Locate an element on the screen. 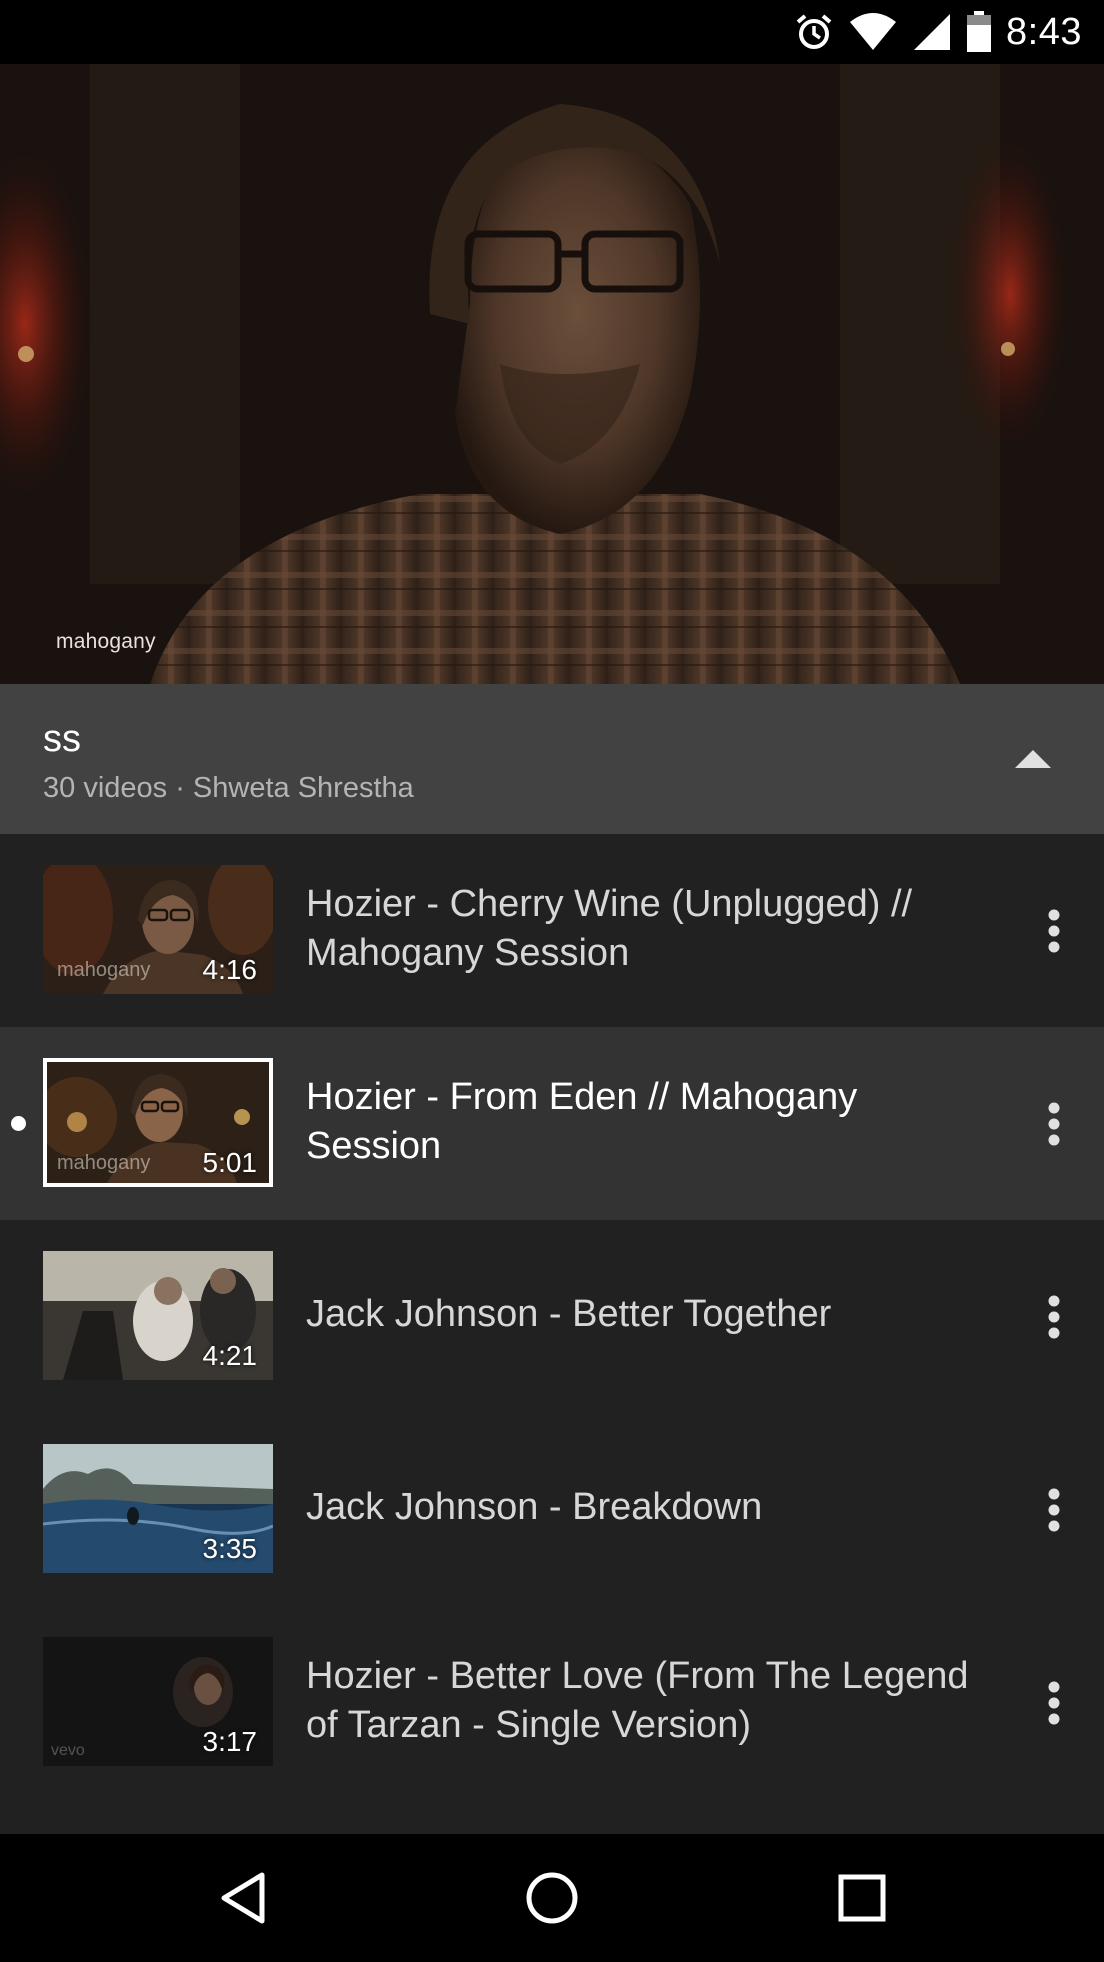 The image size is (1104, 1962). video-thumbnail: 3:35 is located at coordinates (158, 1508).